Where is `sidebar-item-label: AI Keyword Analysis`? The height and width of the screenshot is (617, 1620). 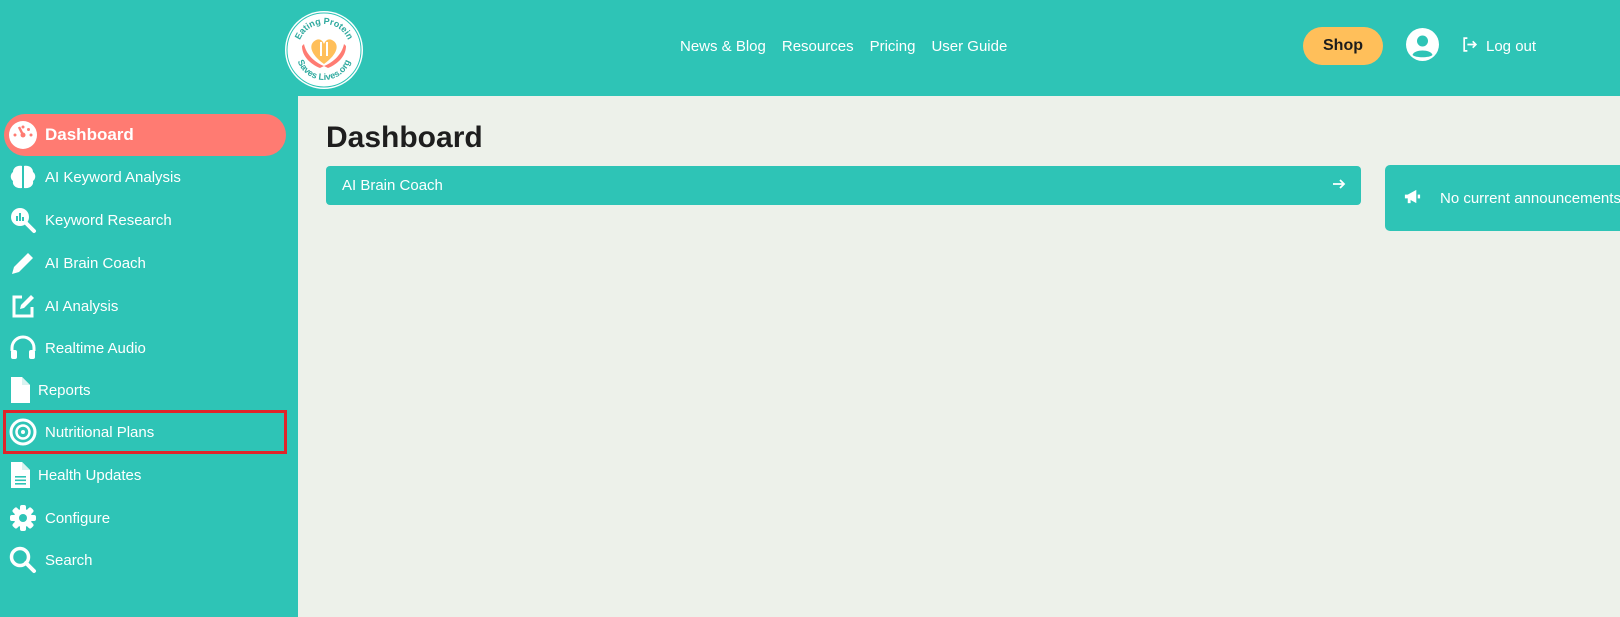
sidebar-item-label: AI Keyword Analysis is located at coordinates (113, 177).